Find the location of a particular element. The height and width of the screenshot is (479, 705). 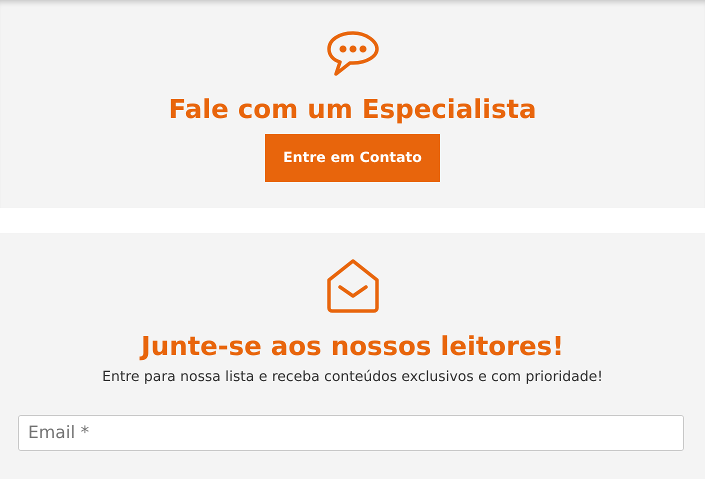

open-envelope-icon is located at coordinates (352, 286).